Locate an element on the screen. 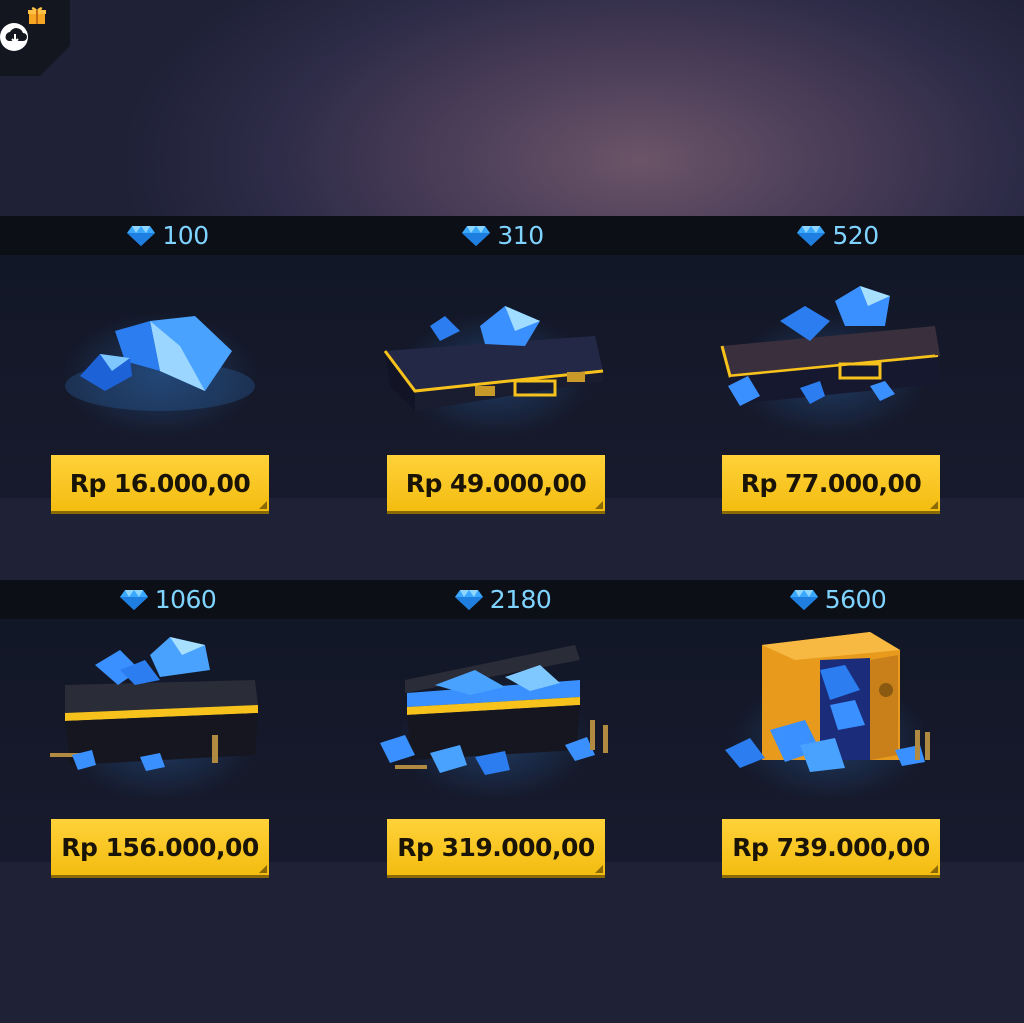  diamond-count: 5600 is located at coordinates (855, 599).